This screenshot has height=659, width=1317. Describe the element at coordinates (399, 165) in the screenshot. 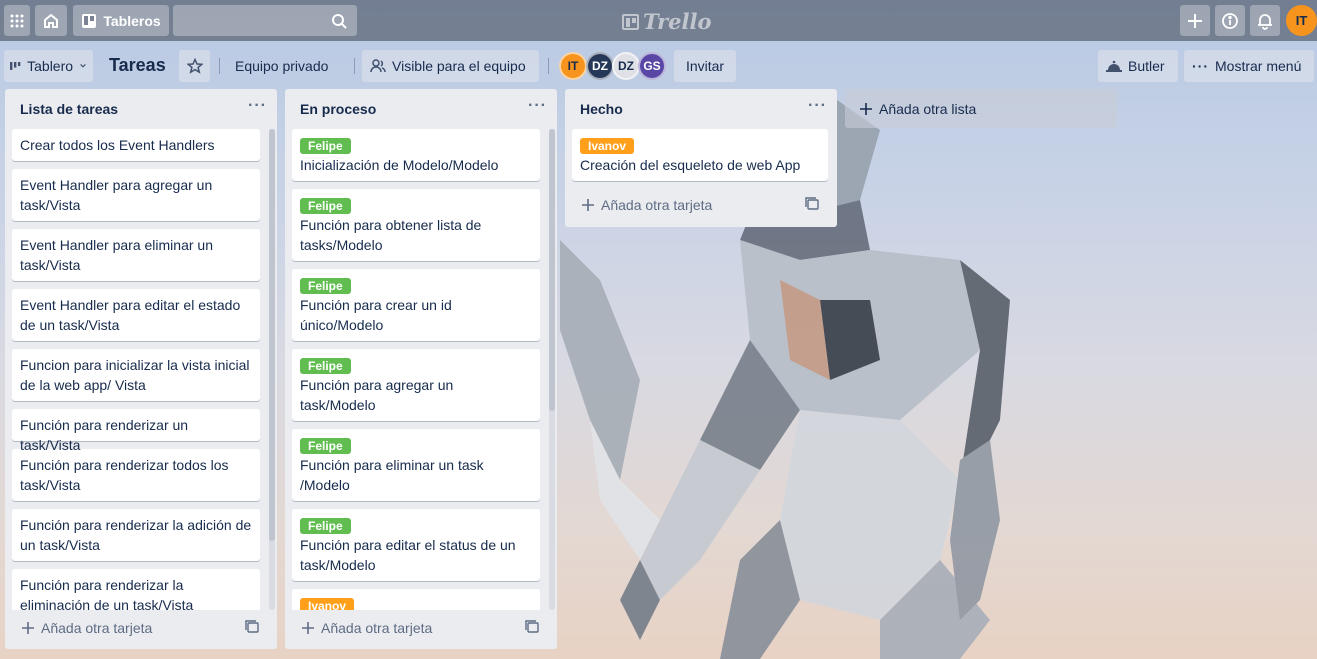

I see `card-title: Inicialización de Modelo/Modelo` at that location.